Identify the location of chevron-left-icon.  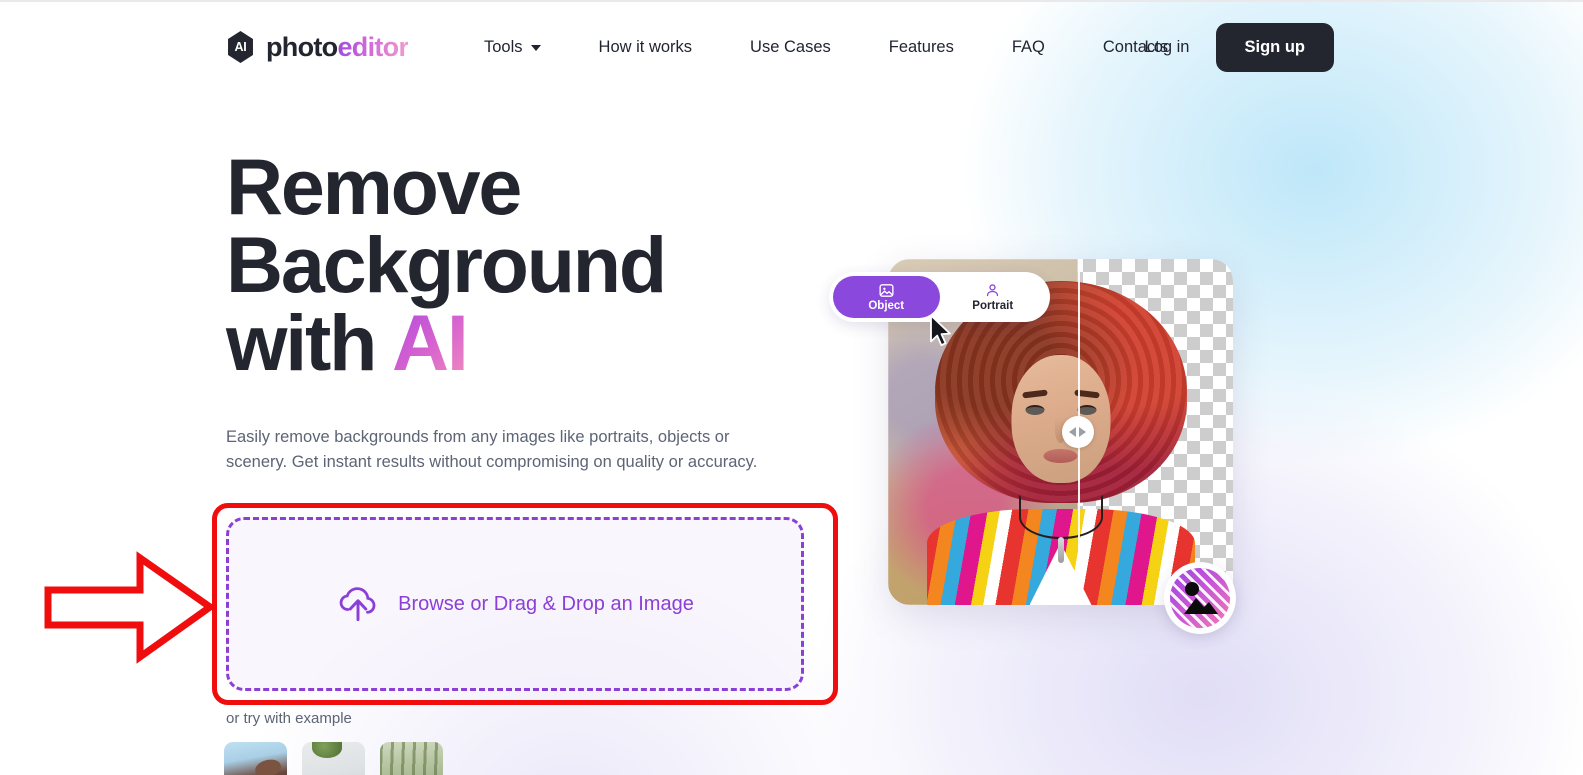
(1073, 432).